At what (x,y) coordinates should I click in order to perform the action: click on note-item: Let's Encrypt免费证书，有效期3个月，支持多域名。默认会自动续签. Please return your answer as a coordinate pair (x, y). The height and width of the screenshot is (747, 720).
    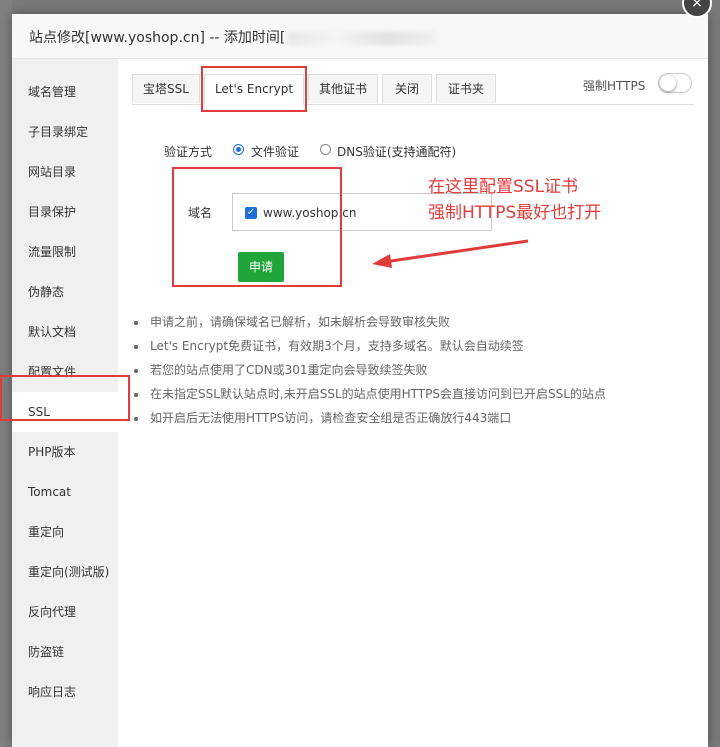
    Looking at the image, I should click on (329, 345).